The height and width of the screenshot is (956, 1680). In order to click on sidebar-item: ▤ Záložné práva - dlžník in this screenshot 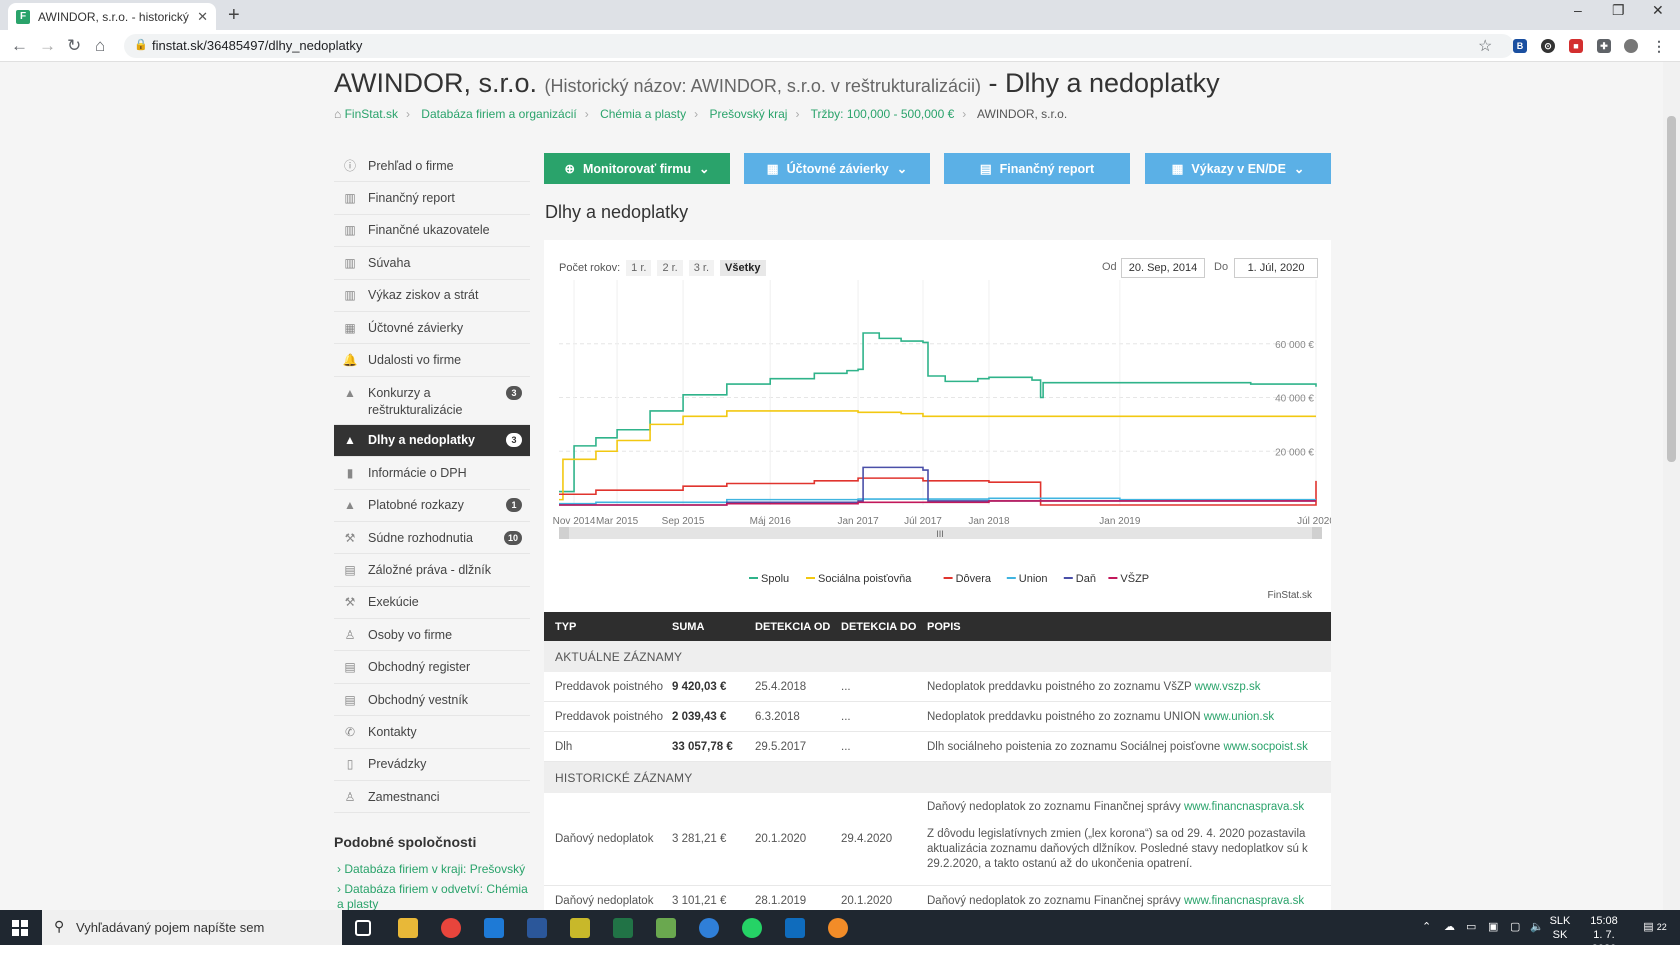, I will do `click(432, 570)`.